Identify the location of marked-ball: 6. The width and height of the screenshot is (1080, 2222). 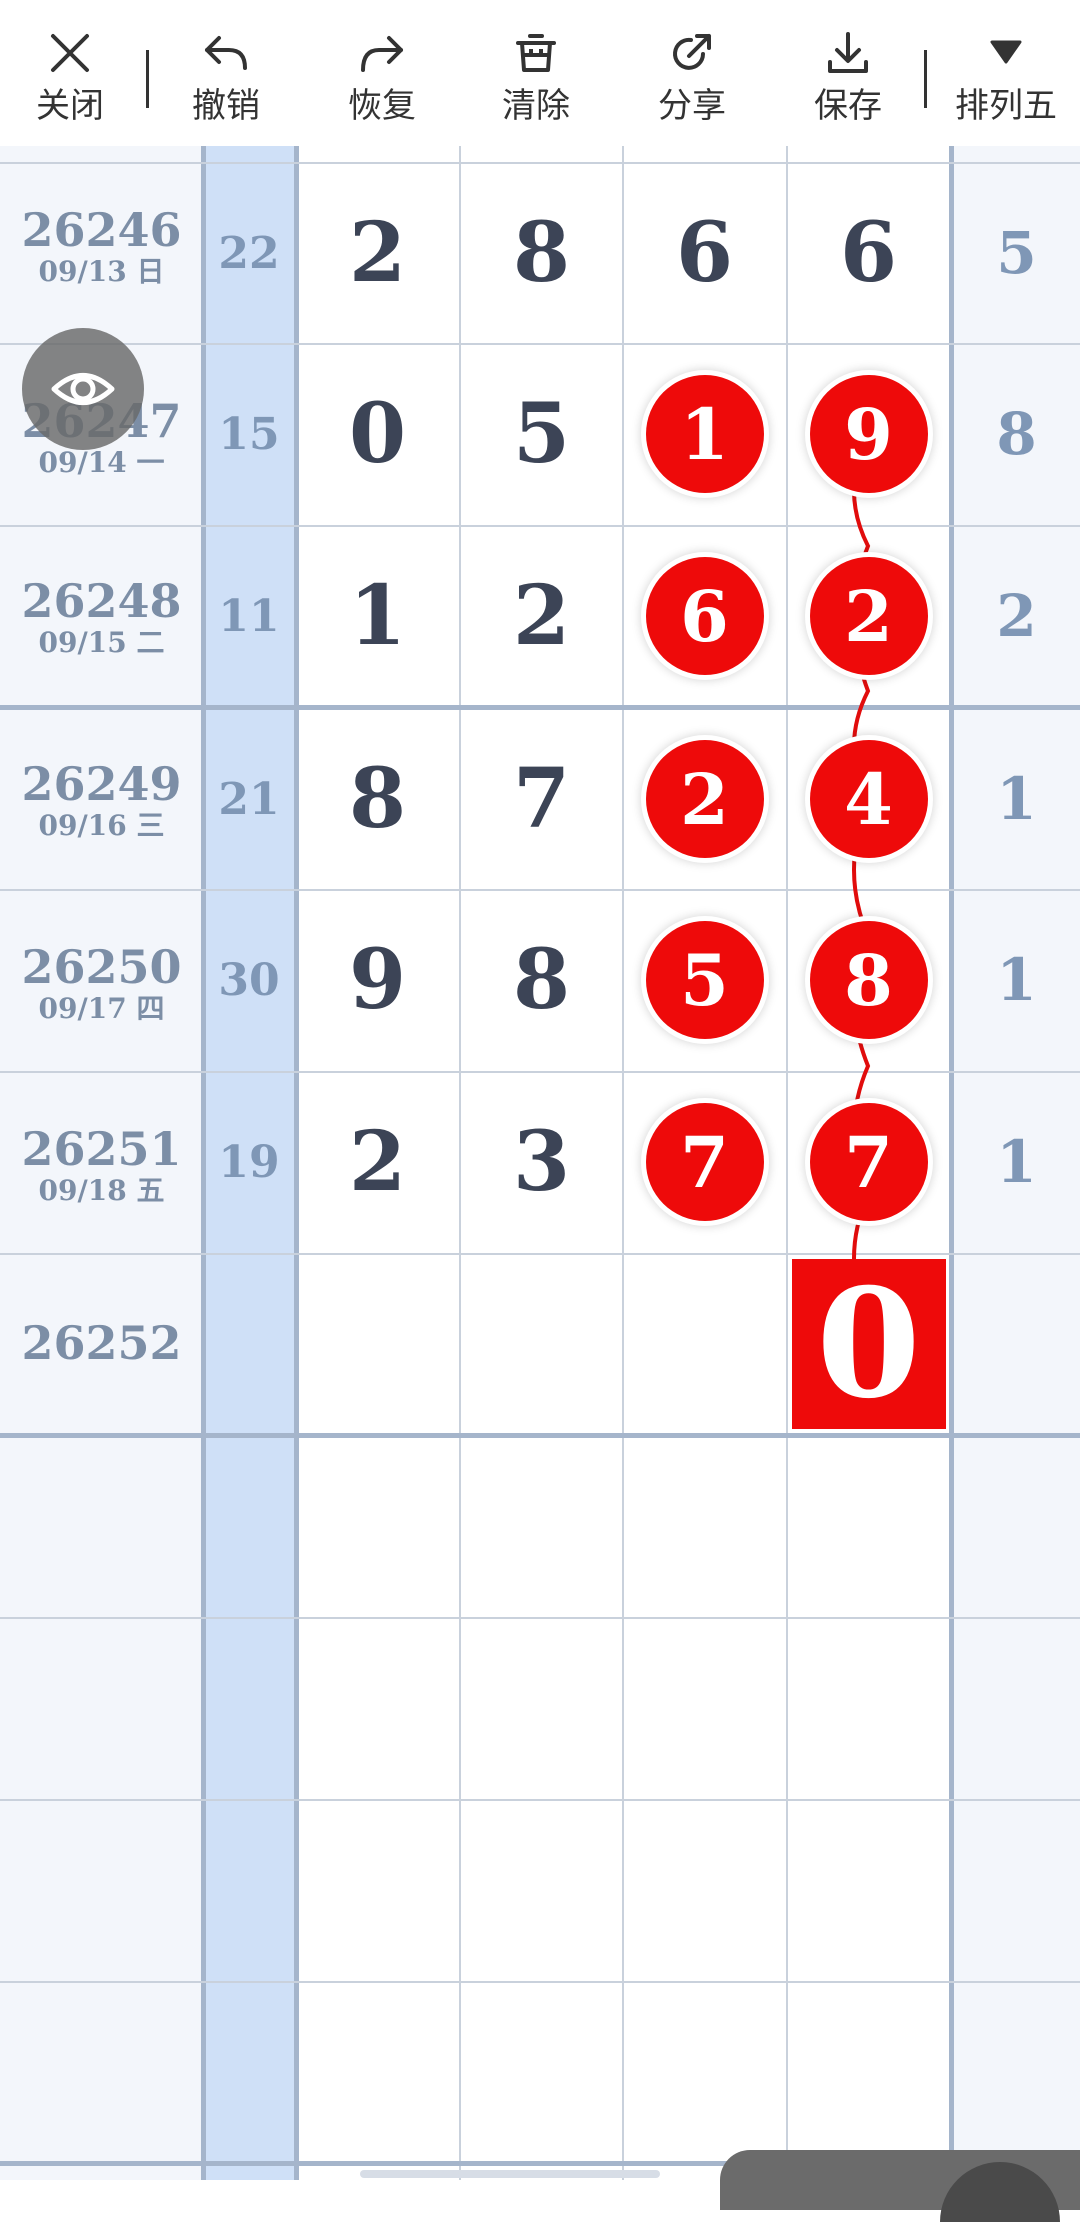
(704, 616).